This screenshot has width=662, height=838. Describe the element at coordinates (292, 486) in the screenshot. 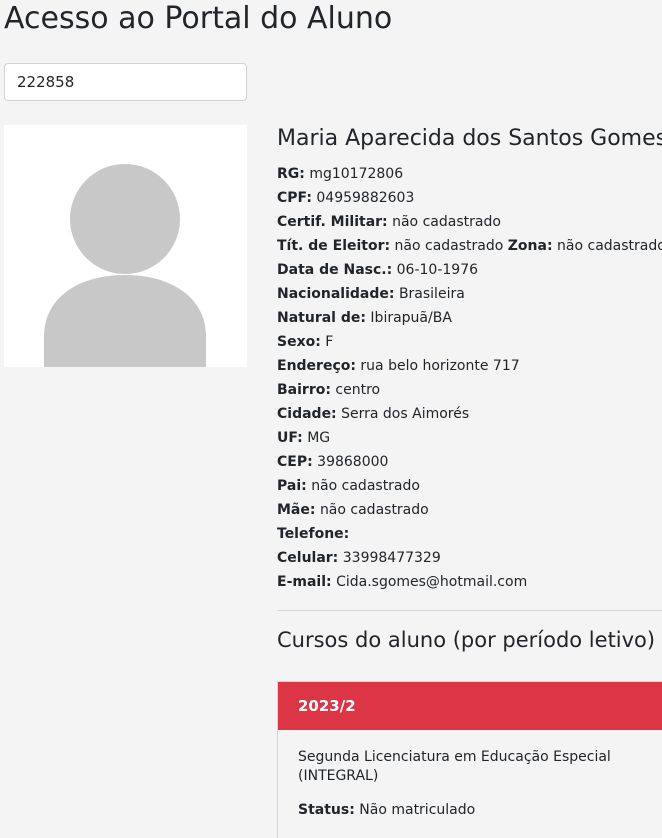

I see `father-label: Pai:` at that location.